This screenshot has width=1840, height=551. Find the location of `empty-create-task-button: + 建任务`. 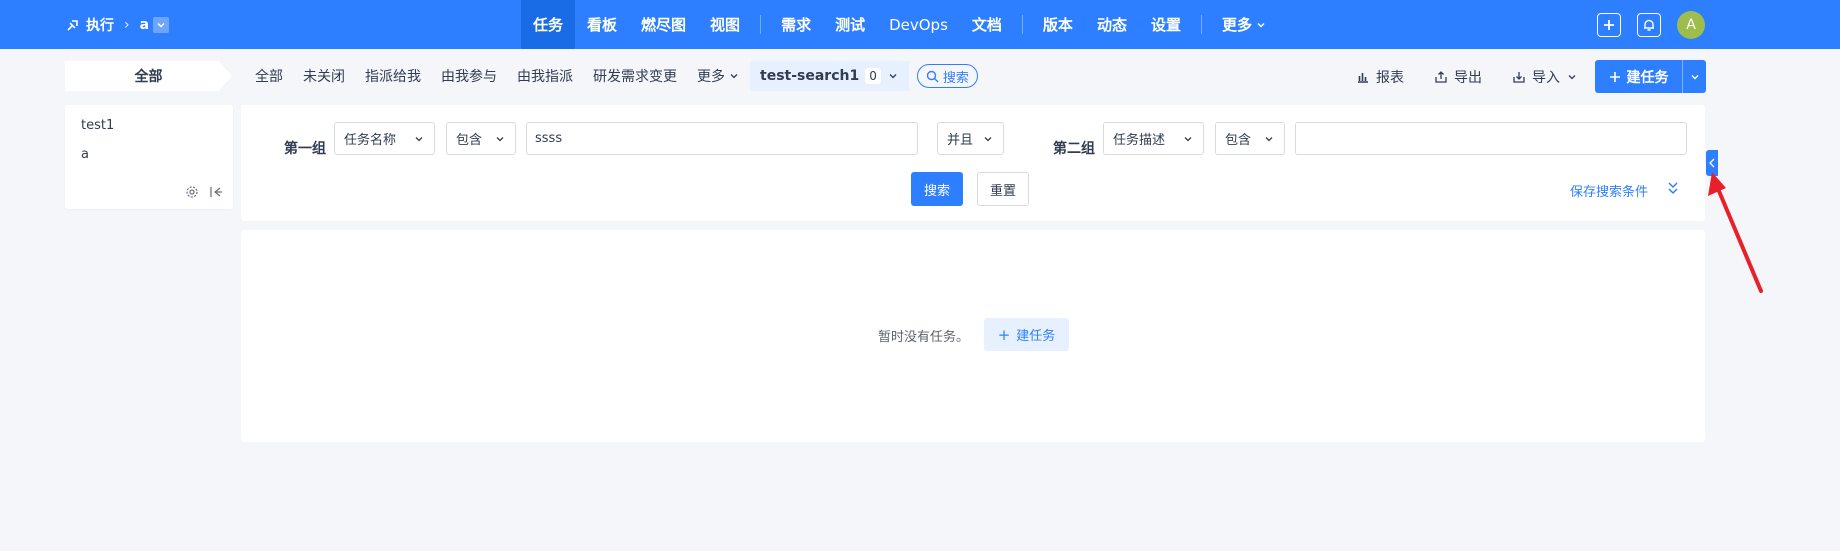

empty-create-task-button: + 建任务 is located at coordinates (1026, 334).